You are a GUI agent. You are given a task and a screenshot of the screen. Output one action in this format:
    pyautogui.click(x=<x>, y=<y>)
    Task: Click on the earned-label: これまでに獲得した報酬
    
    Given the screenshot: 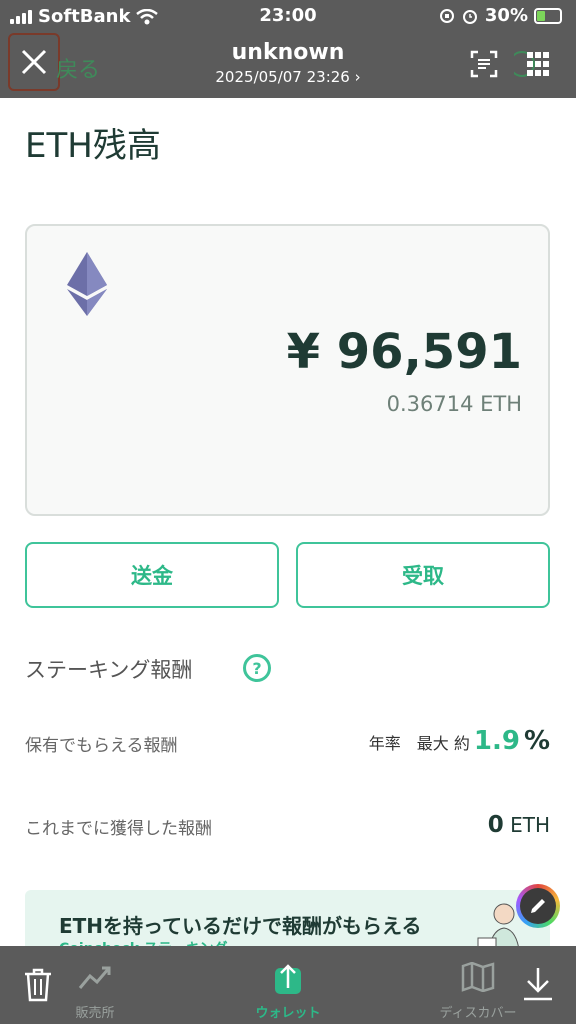 What is the action you would take?
    pyautogui.click(x=118, y=829)
    